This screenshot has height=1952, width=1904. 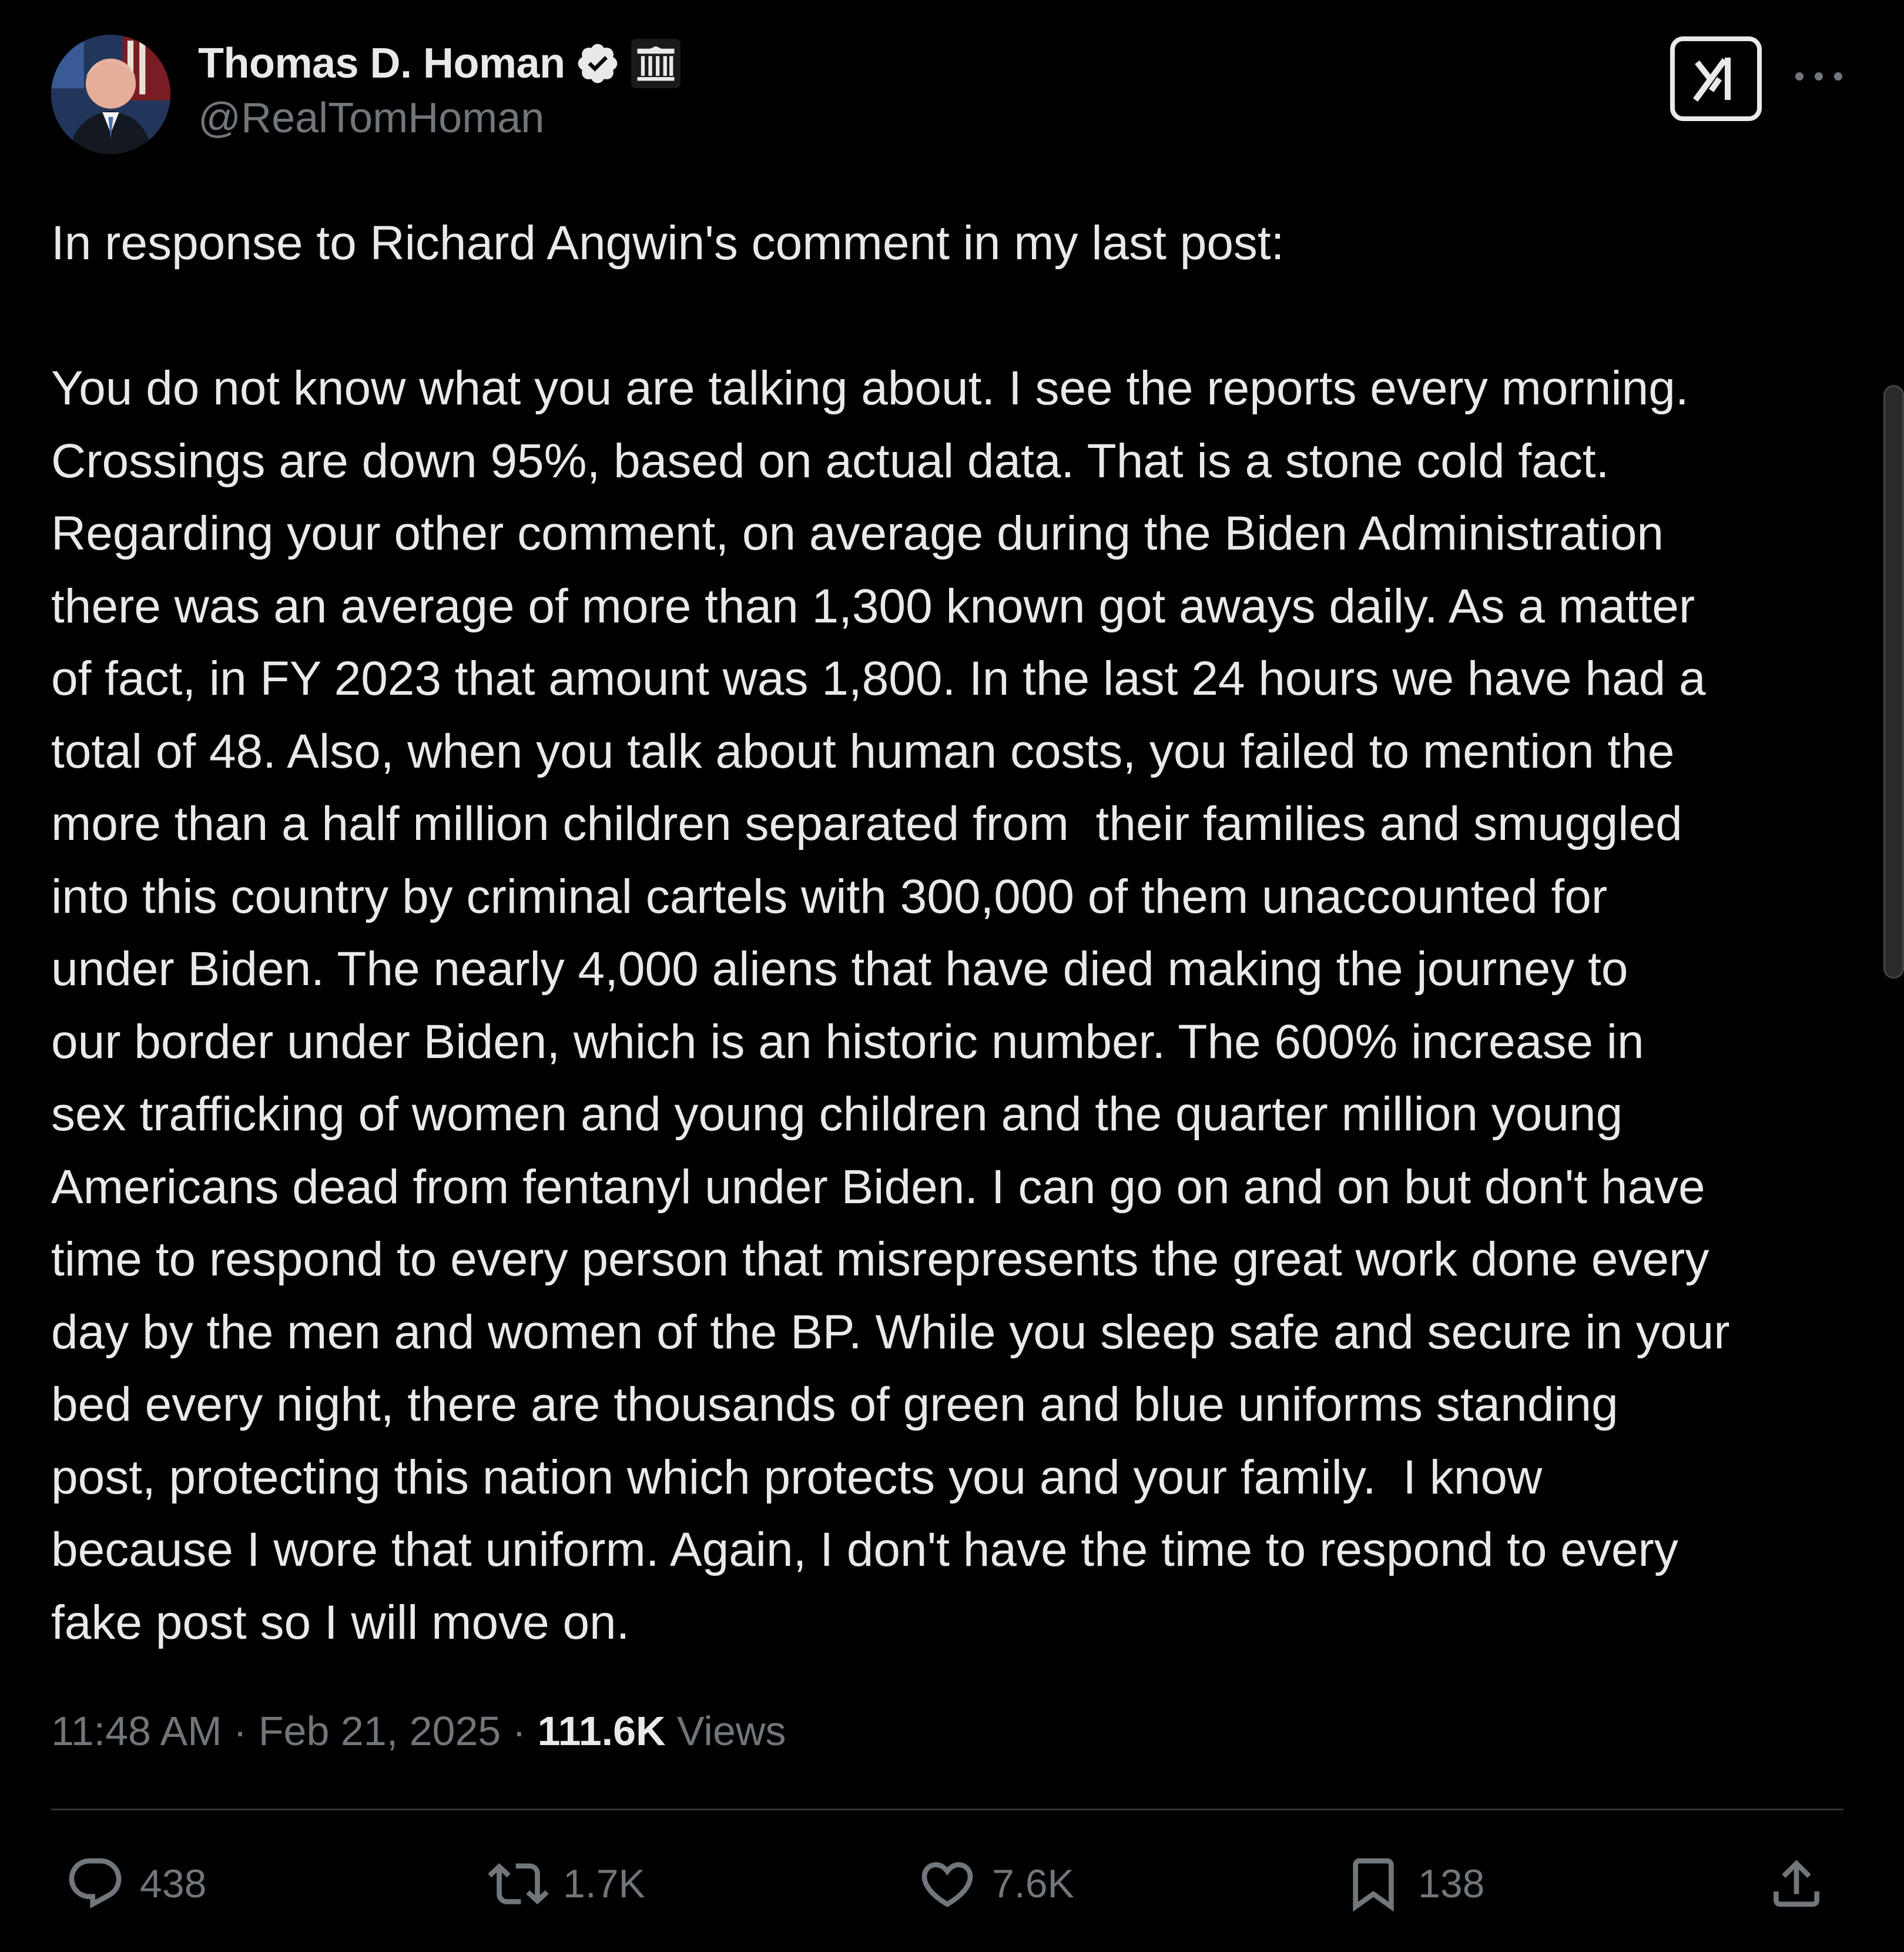 I want to click on author-handle: @RealTomHoman, so click(x=371, y=118).